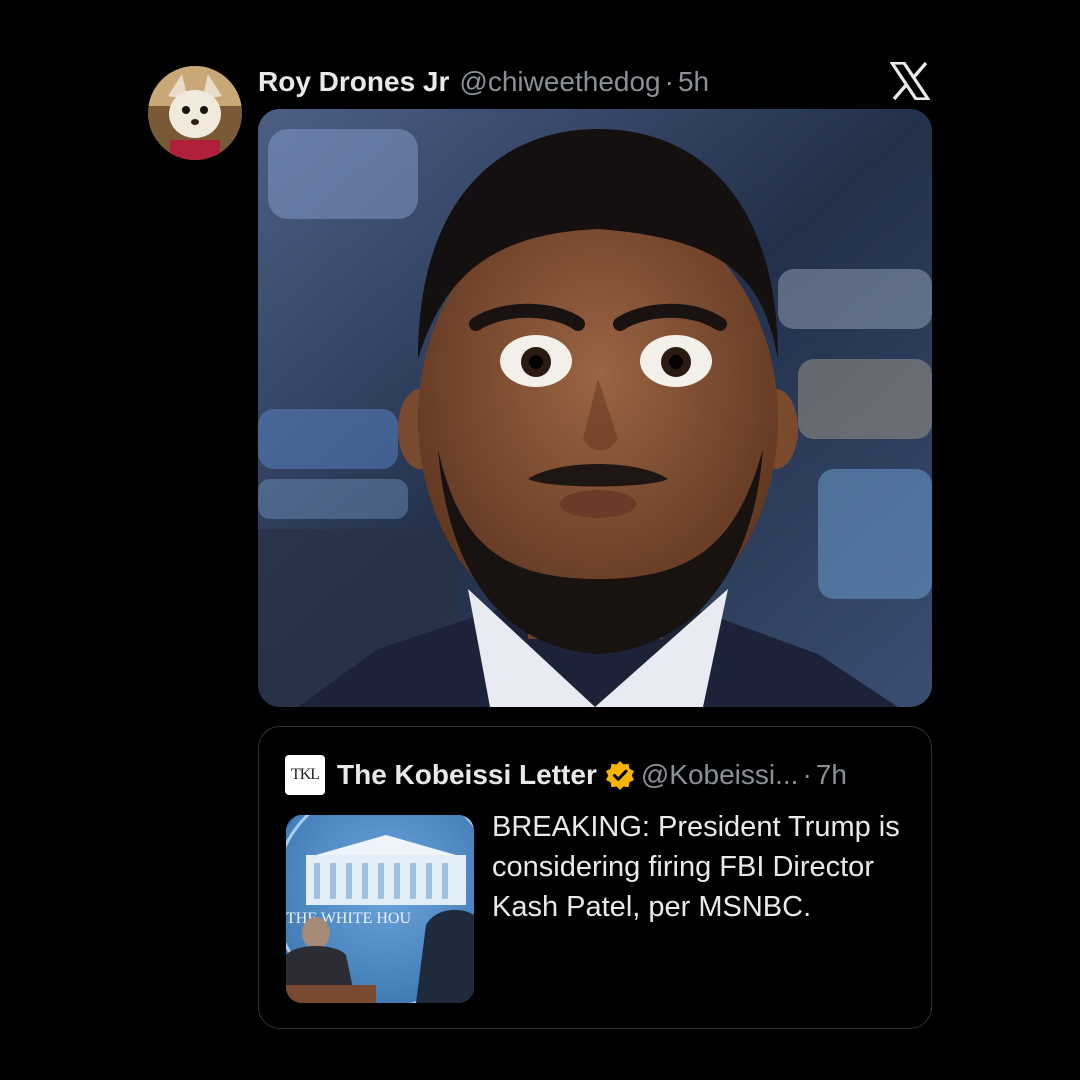 Image resolution: width=1080 pixels, height=1080 pixels. I want to click on x-logo-icon, so click(910, 81).